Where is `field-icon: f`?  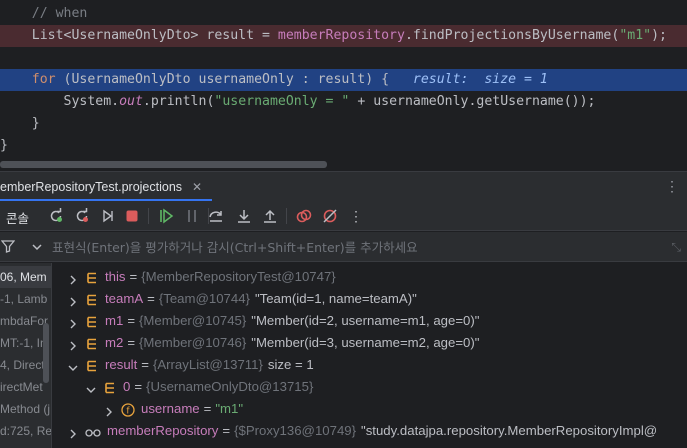 field-icon: f is located at coordinates (128, 409).